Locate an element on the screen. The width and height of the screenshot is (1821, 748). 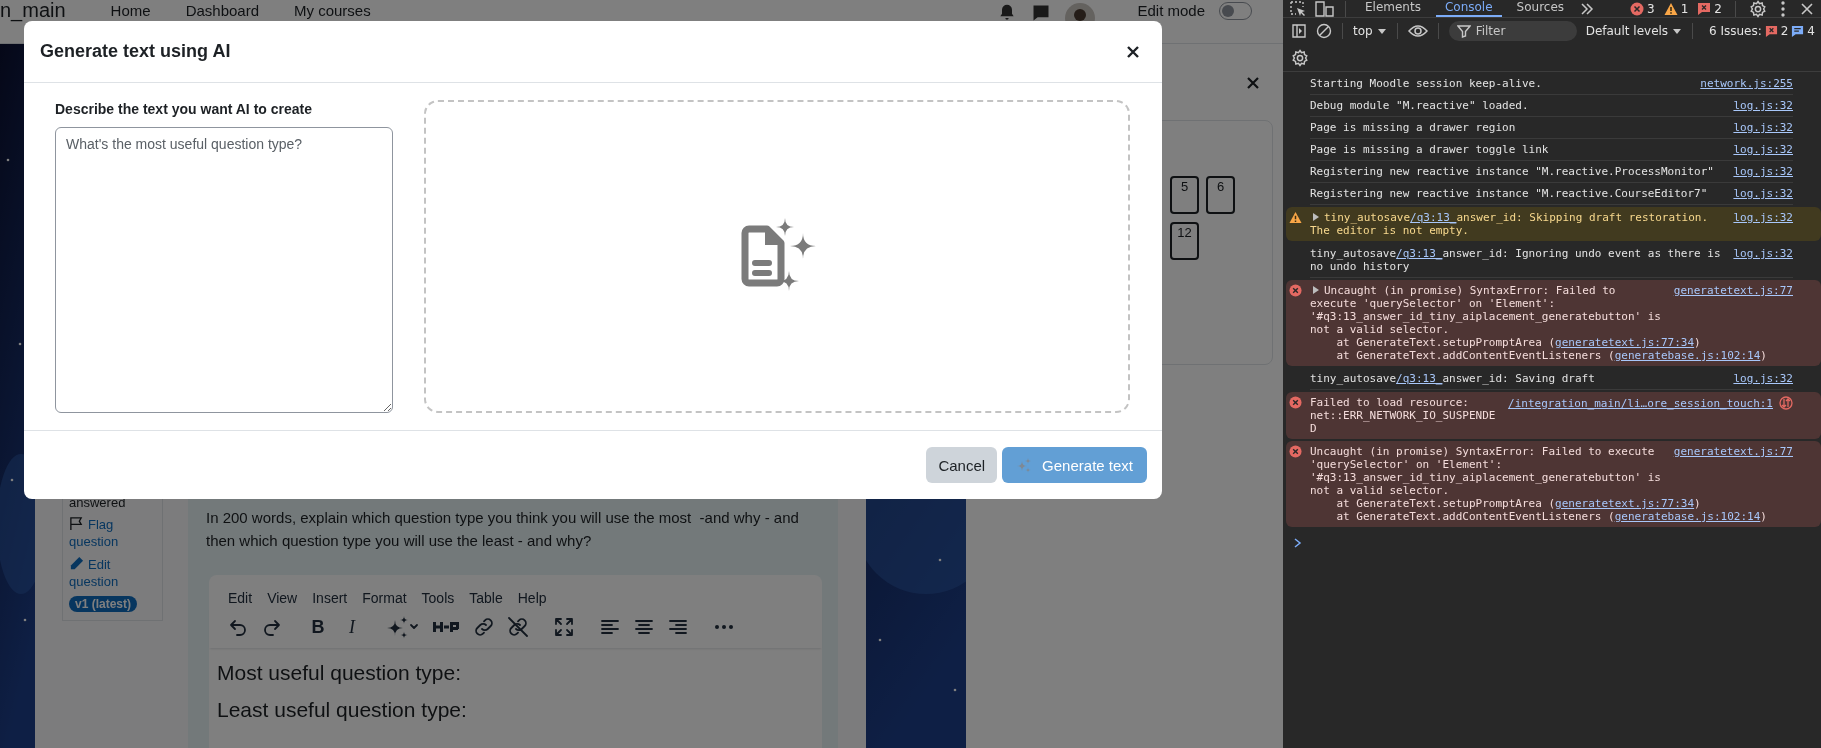
question-number-button: 6 is located at coordinates (1220, 195).